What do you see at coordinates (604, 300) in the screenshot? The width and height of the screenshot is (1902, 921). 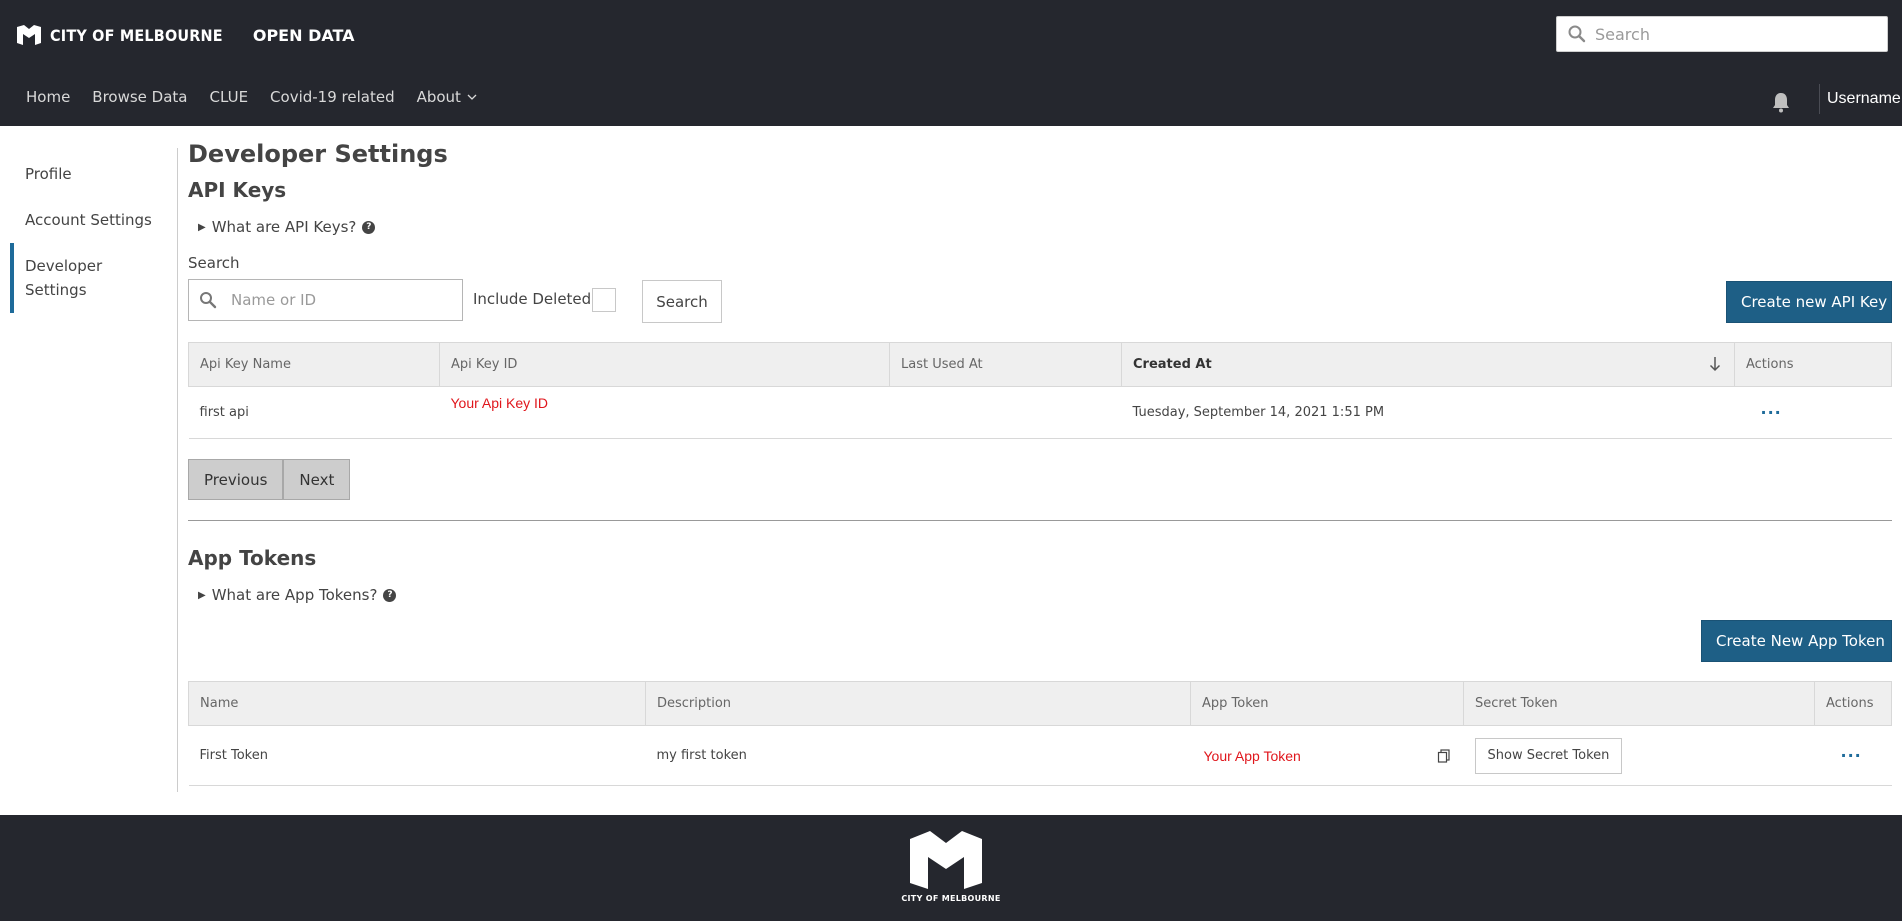 I see `include-deleted-checkbox` at bounding box center [604, 300].